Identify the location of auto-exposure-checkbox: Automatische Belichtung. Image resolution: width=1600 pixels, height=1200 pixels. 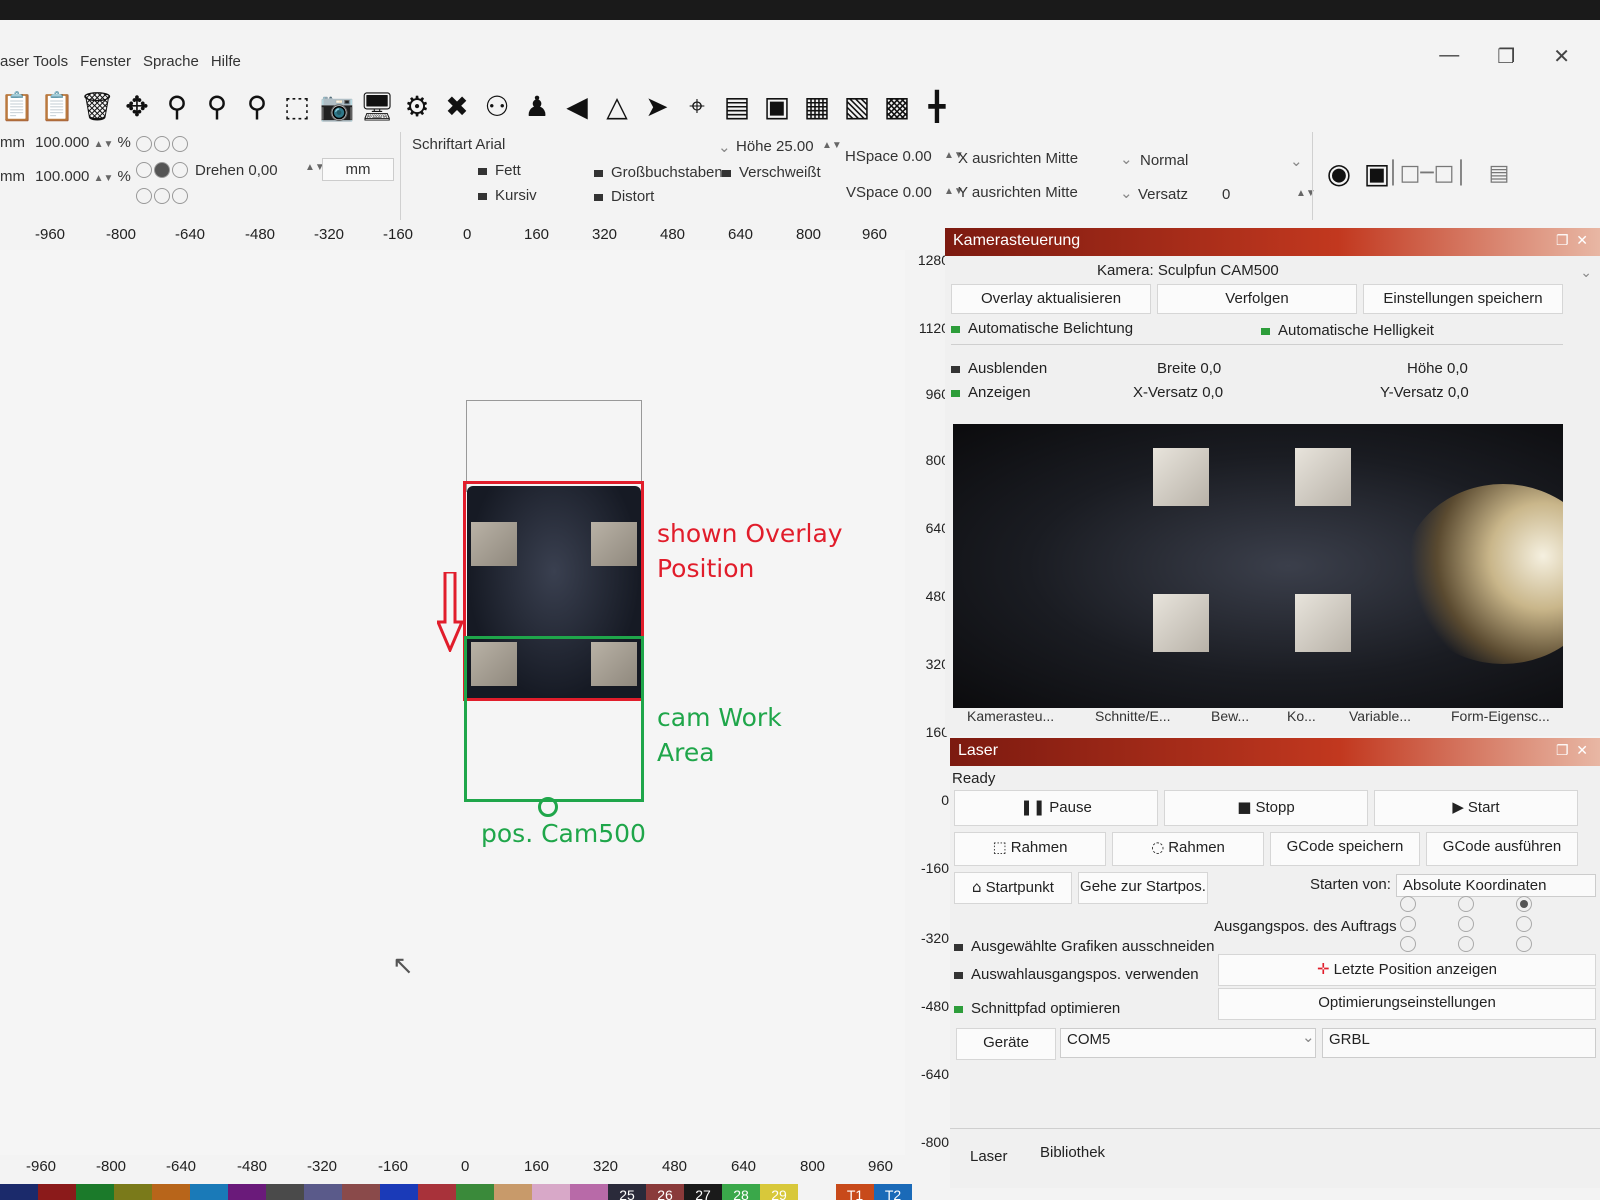
(1042, 328).